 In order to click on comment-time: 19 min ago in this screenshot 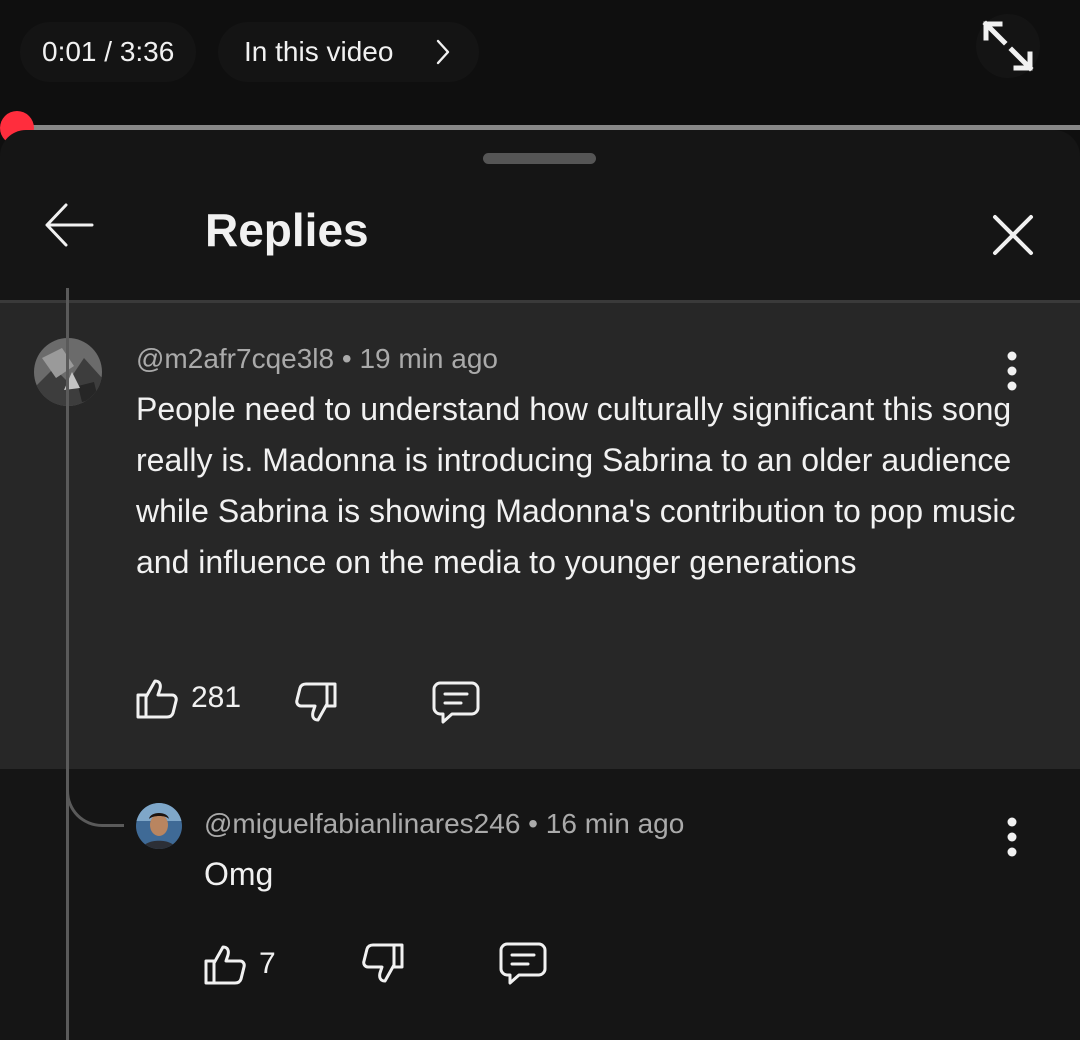, I will do `click(428, 358)`.